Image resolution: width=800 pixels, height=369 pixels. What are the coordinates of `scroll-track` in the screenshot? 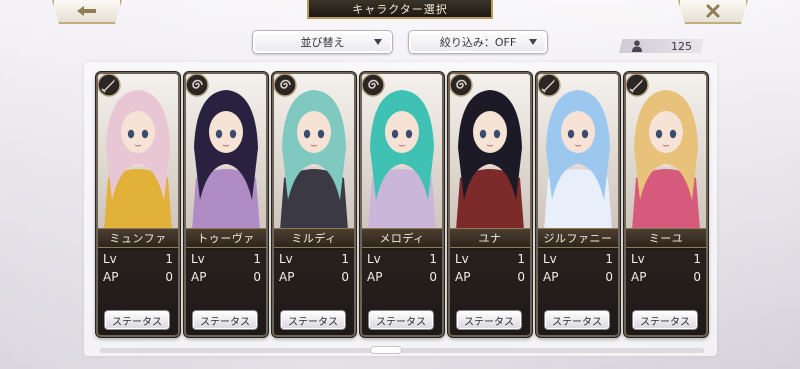 It's located at (402, 350).